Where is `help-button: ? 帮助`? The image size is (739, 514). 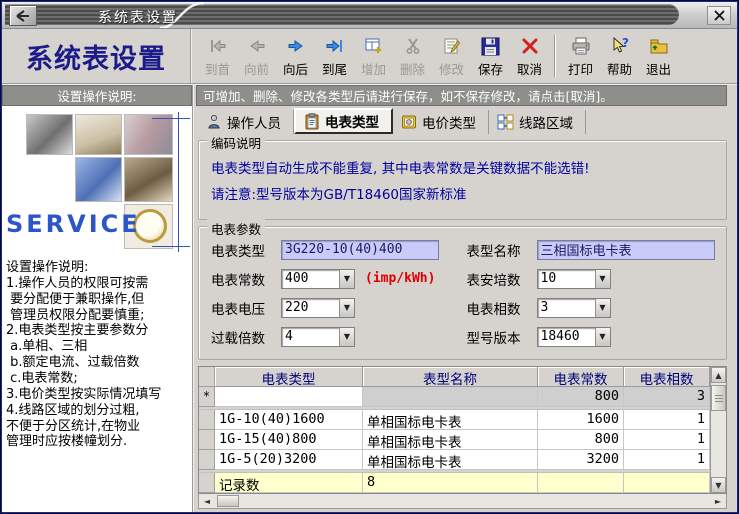 help-button: ? 帮助 is located at coordinates (619, 56).